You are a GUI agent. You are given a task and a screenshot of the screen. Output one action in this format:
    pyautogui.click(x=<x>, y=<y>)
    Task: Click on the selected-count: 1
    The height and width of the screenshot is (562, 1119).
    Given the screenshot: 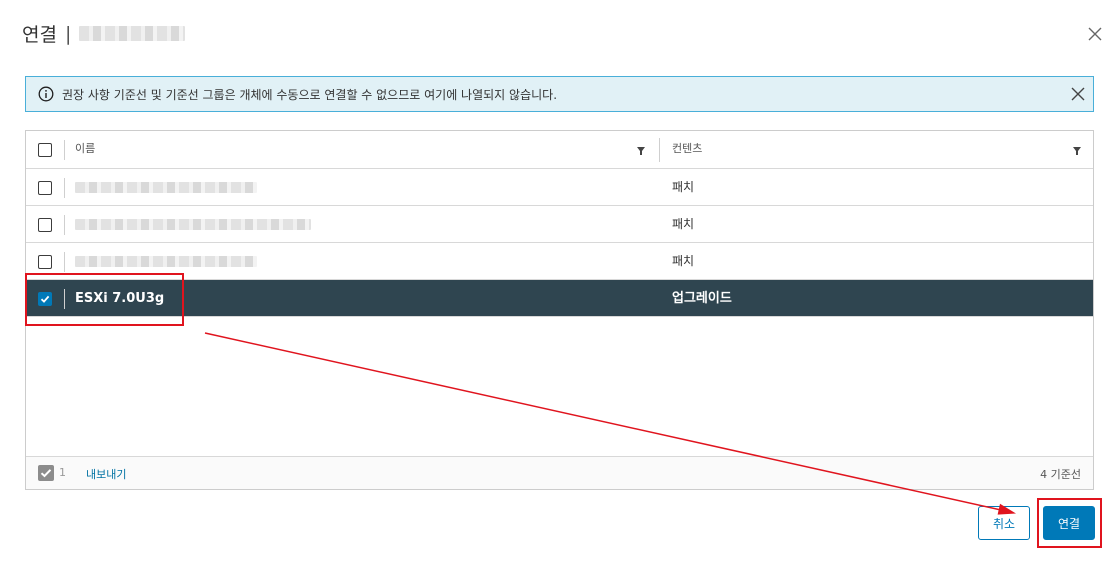 What is the action you would take?
    pyautogui.click(x=62, y=472)
    